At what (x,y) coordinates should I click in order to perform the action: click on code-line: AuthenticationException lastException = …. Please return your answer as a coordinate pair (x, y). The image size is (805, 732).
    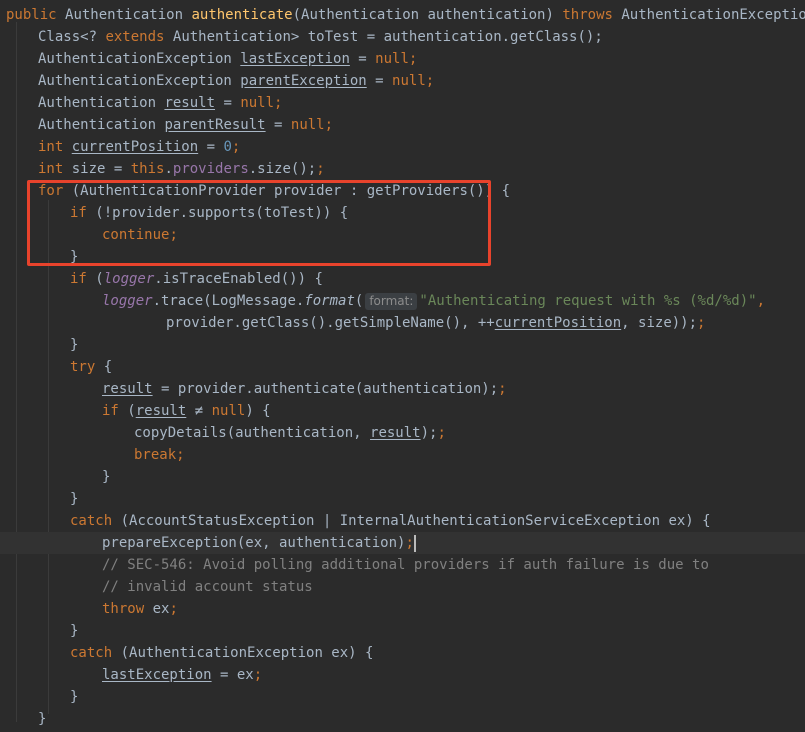
    Looking at the image, I should click on (228, 59).